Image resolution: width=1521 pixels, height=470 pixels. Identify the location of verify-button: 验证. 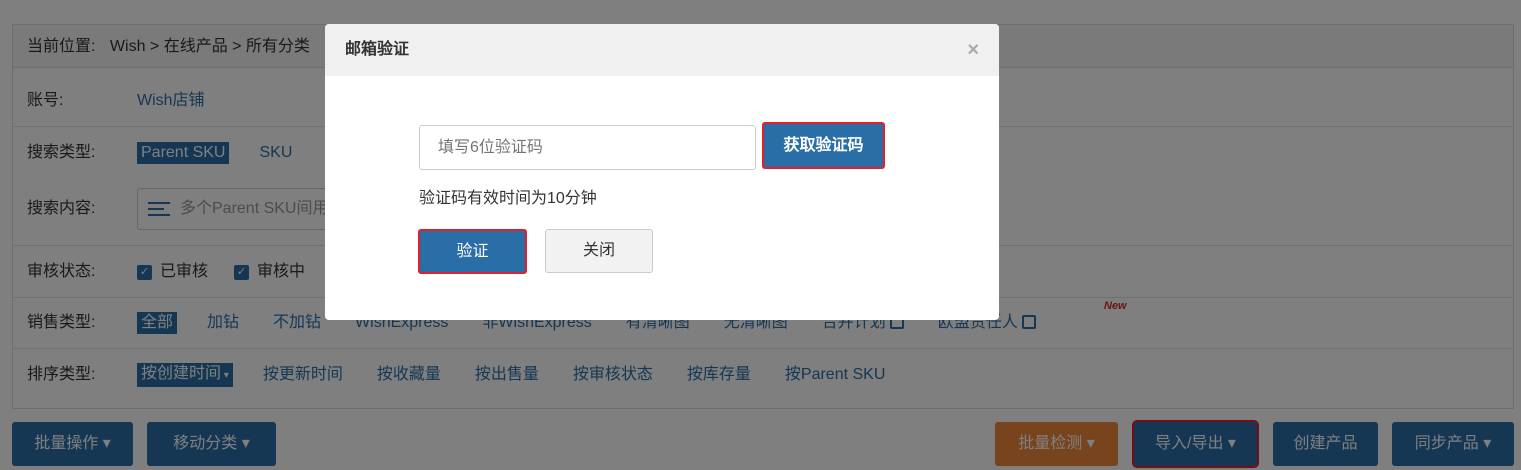
(472, 251).